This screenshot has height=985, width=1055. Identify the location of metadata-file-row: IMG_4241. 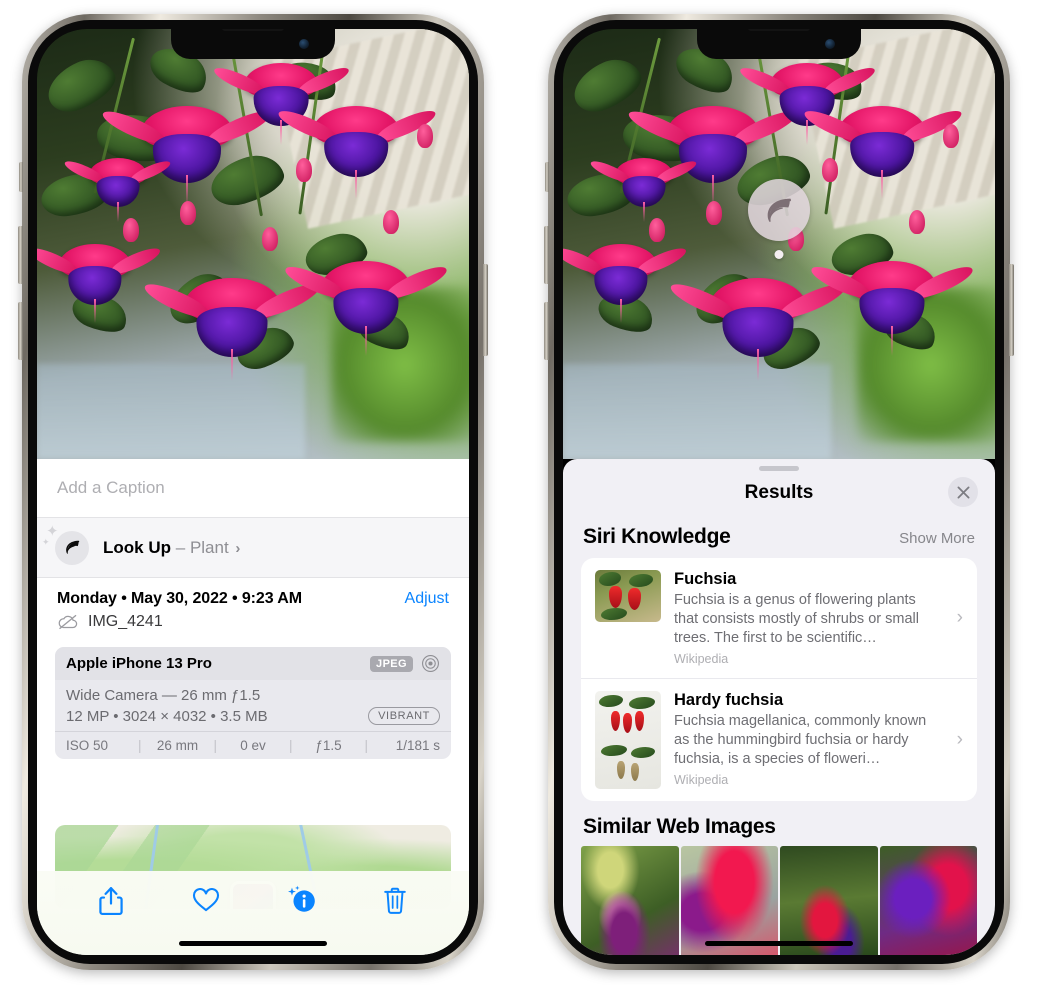
(253, 622).